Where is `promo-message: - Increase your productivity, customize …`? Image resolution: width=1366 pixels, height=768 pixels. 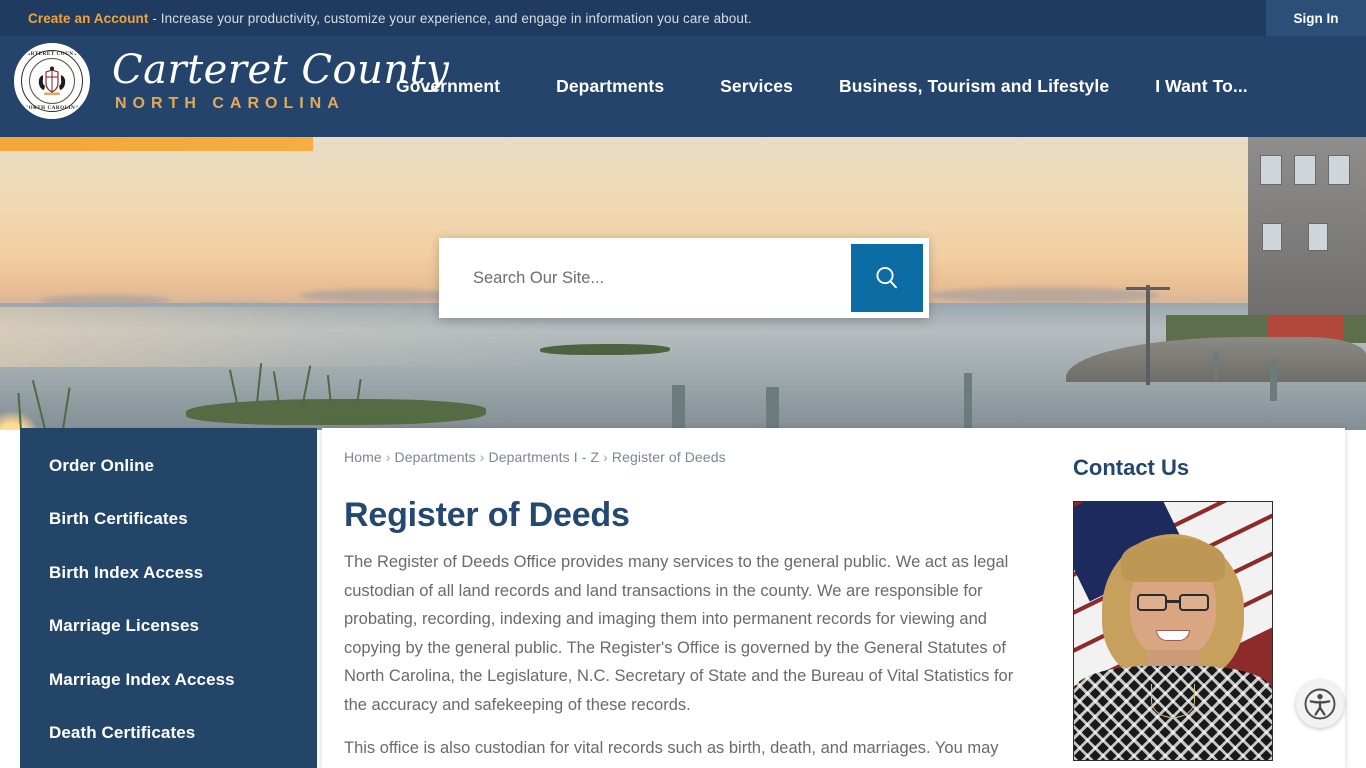
promo-message: - Increase your productivity, customize … is located at coordinates (450, 18).